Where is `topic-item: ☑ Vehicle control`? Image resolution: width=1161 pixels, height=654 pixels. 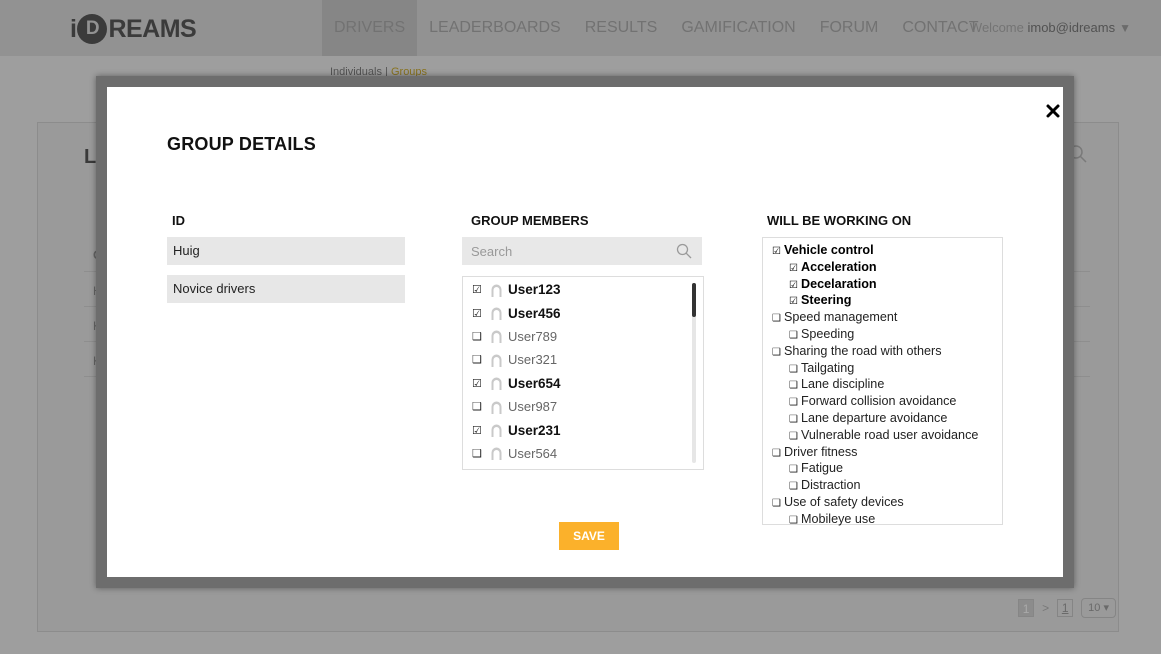
topic-item: ☑ Vehicle control is located at coordinates (887, 251).